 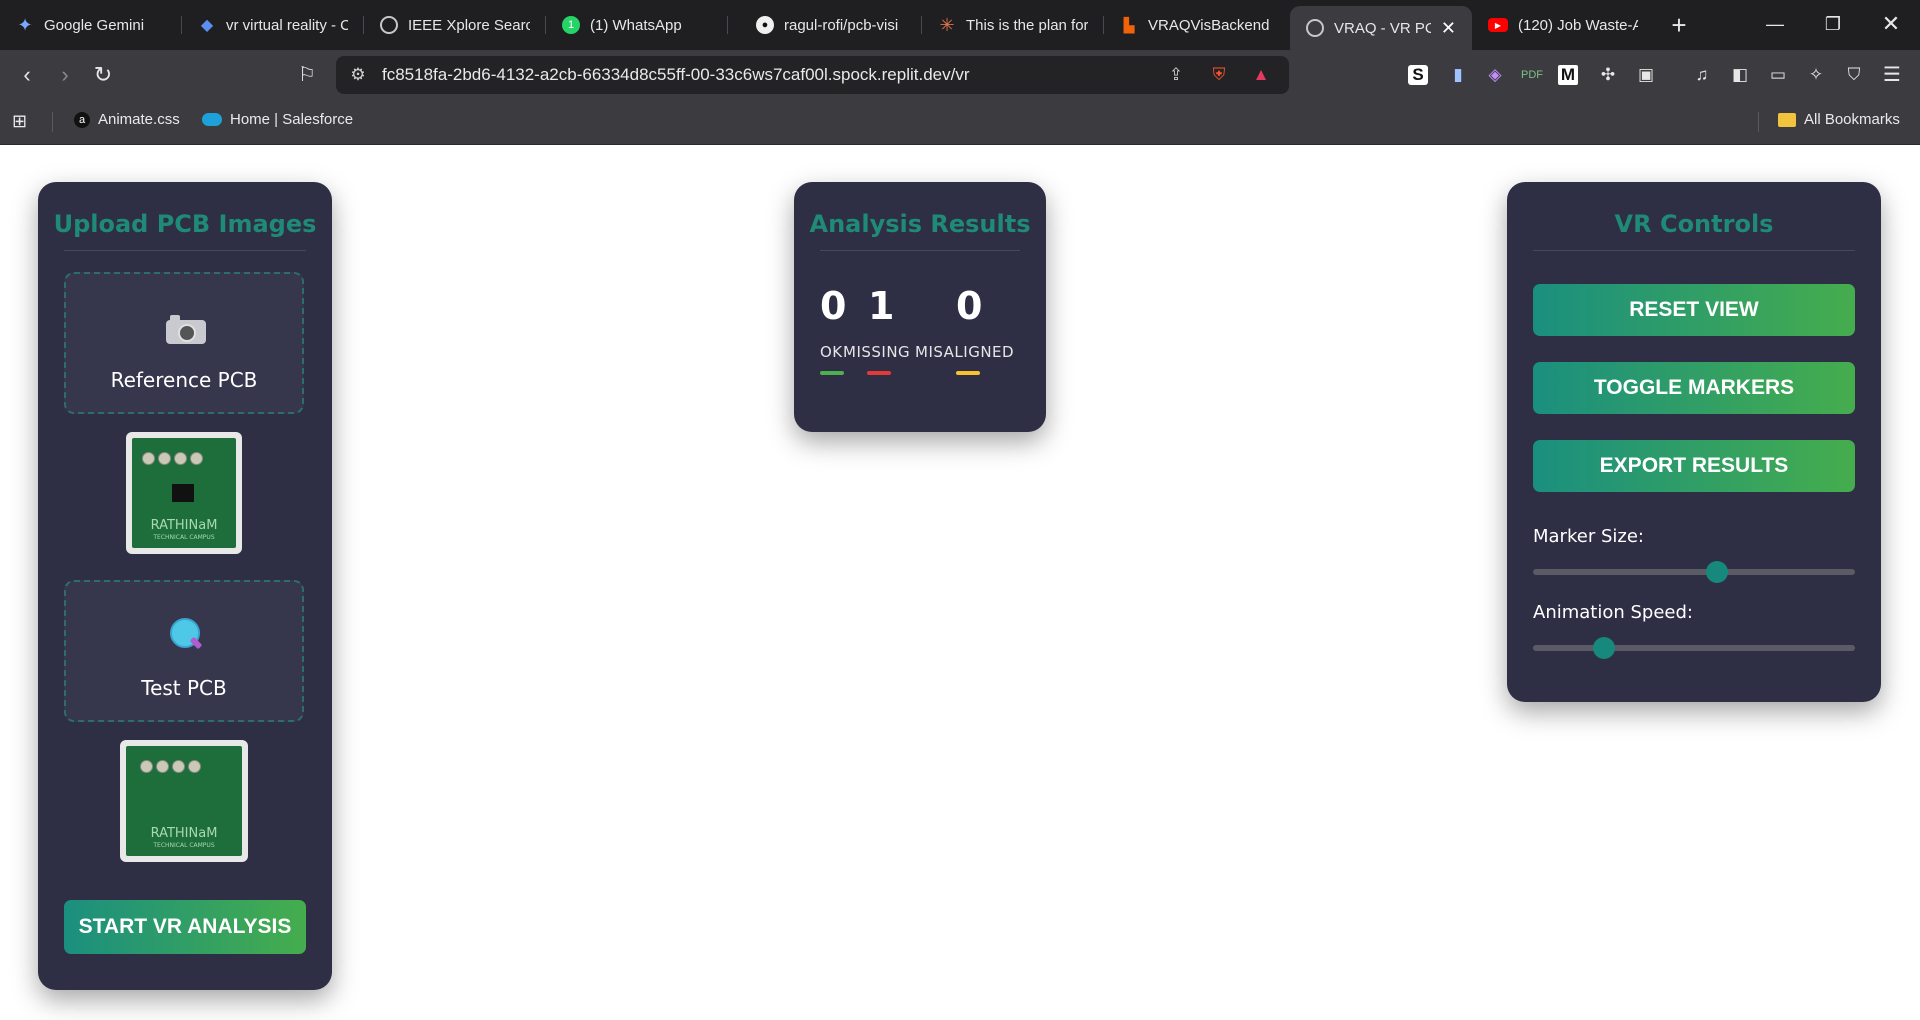 I want to click on reference-pcb-label: Reference PCB, so click(x=184, y=380).